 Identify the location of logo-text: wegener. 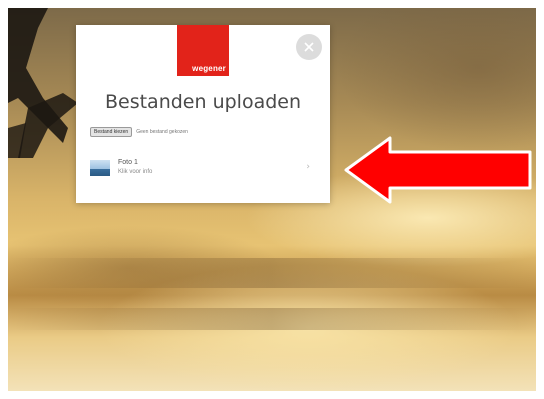
(209, 68).